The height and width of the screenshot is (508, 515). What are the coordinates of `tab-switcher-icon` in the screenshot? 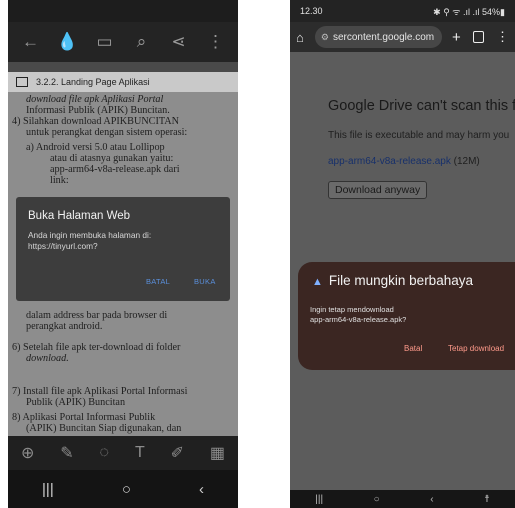 It's located at (478, 37).